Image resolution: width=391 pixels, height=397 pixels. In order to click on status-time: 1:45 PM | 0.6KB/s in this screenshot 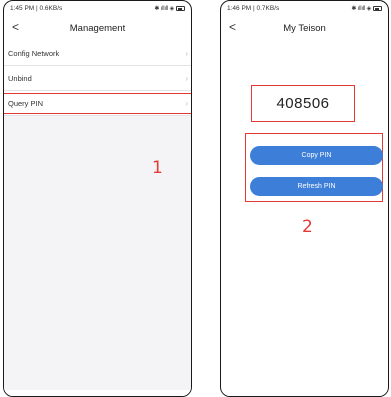, I will do `click(36, 8)`.